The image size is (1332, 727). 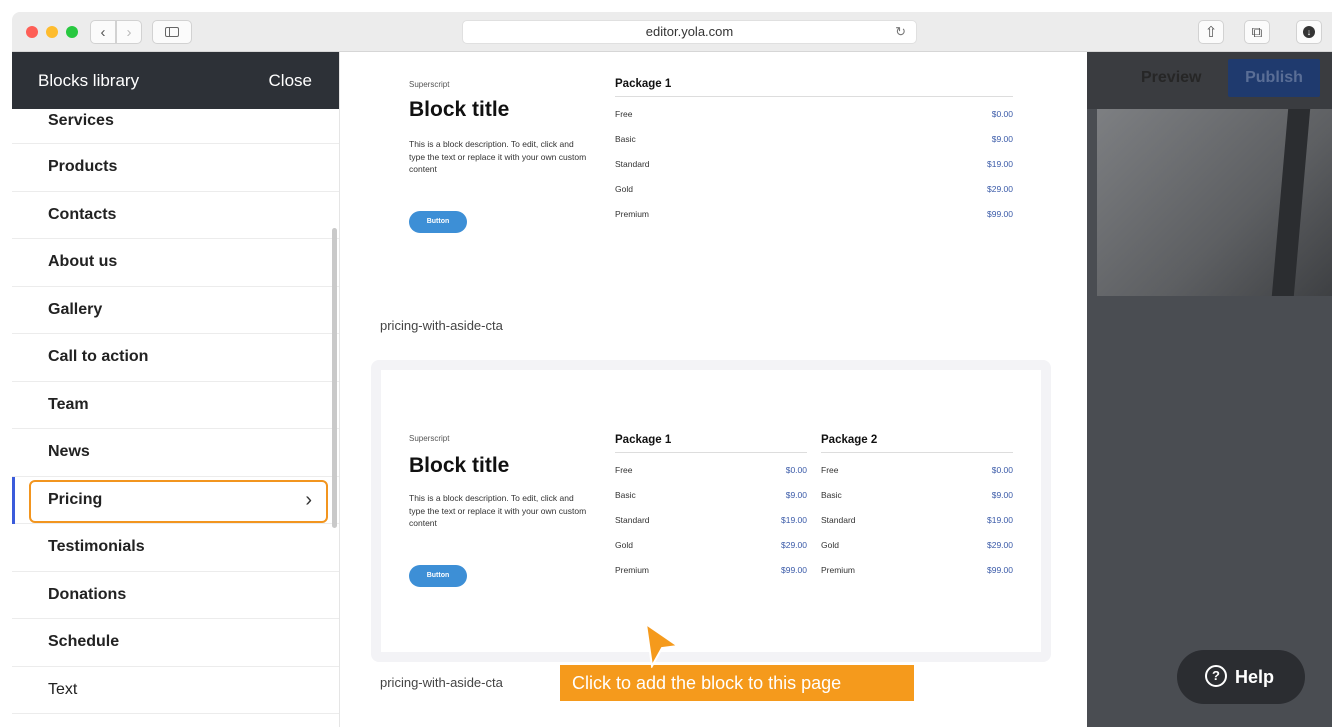 What do you see at coordinates (334, 378) in the screenshot?
I see `sidebar-scrollbar` at bounding box center [334, 378].